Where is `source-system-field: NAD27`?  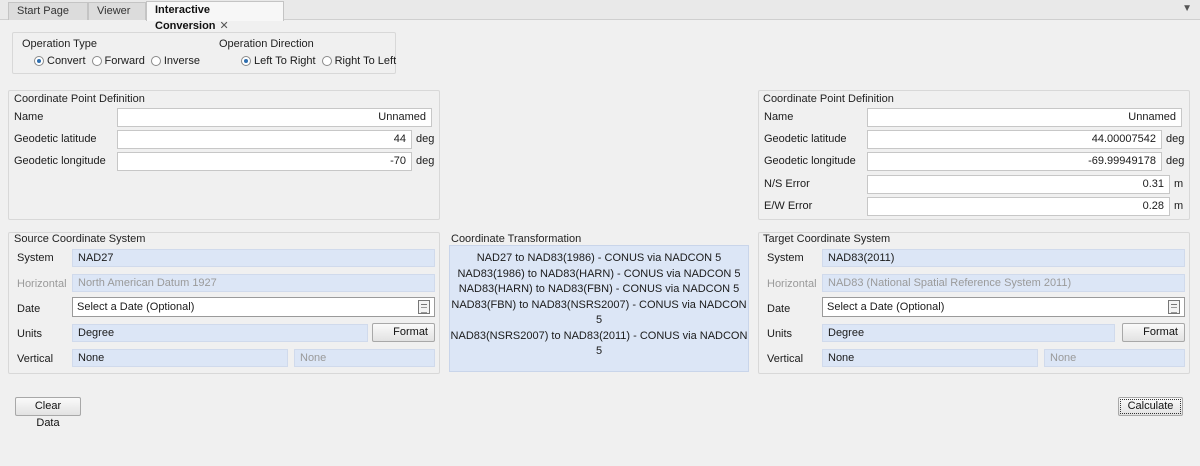 source-system-field: NAD27 is located at coordinates (253, 258).